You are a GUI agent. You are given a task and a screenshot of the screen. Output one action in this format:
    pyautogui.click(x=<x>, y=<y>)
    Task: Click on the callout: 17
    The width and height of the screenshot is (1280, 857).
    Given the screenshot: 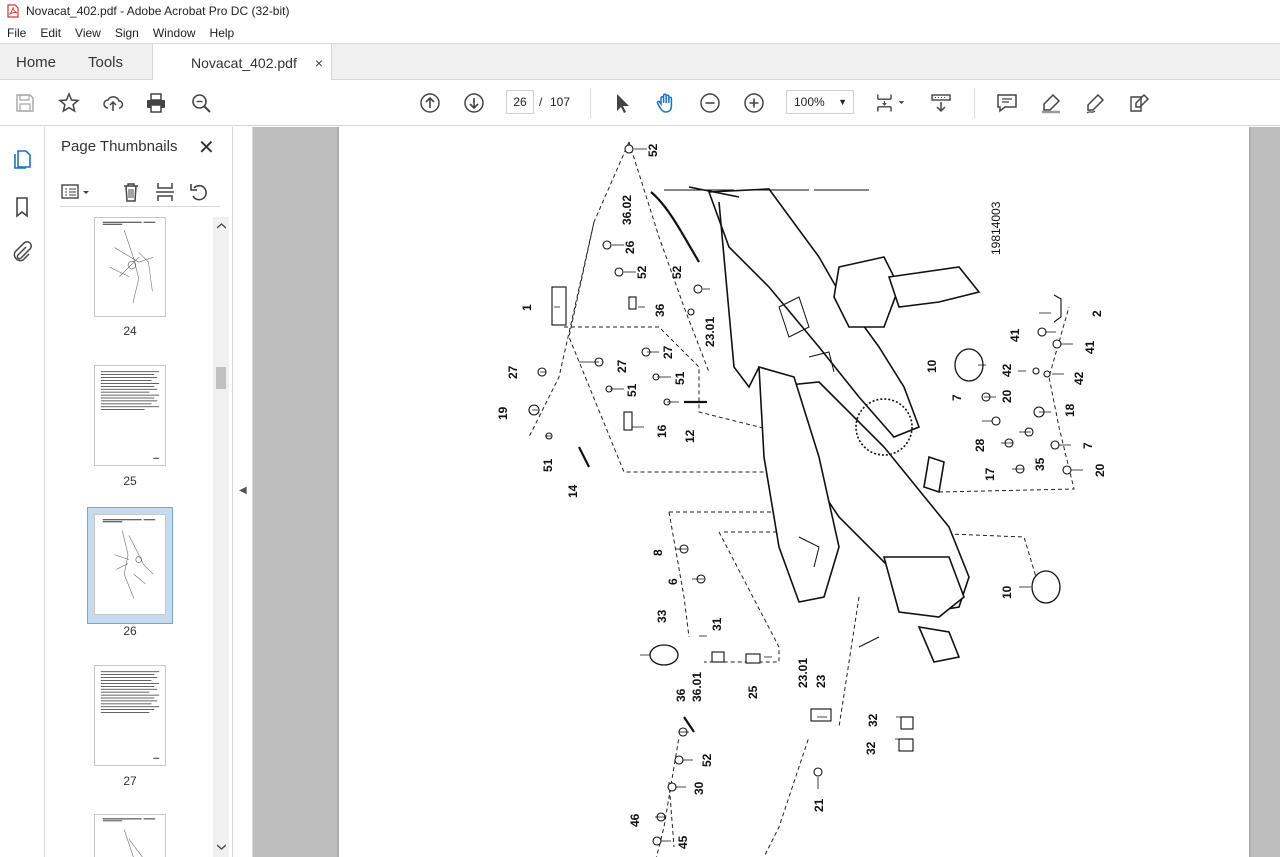 What is the action you would take?
    pyautogui.click(x=990, y=474)
    